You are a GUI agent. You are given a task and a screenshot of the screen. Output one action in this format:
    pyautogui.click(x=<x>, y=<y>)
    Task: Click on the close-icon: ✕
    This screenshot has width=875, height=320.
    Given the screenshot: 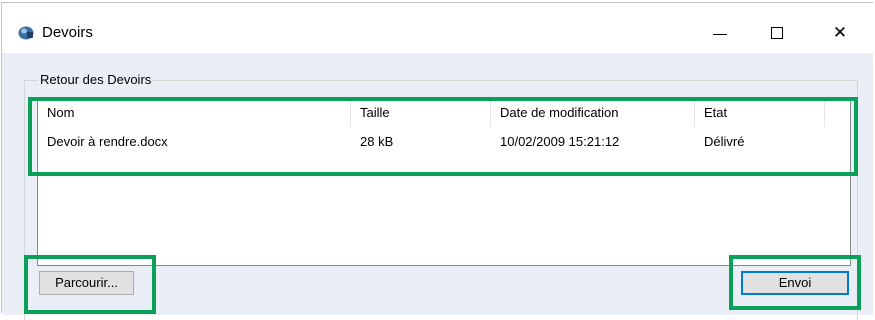 What is the action you would take?
    pyautogui.click(x=840, y=32)
    